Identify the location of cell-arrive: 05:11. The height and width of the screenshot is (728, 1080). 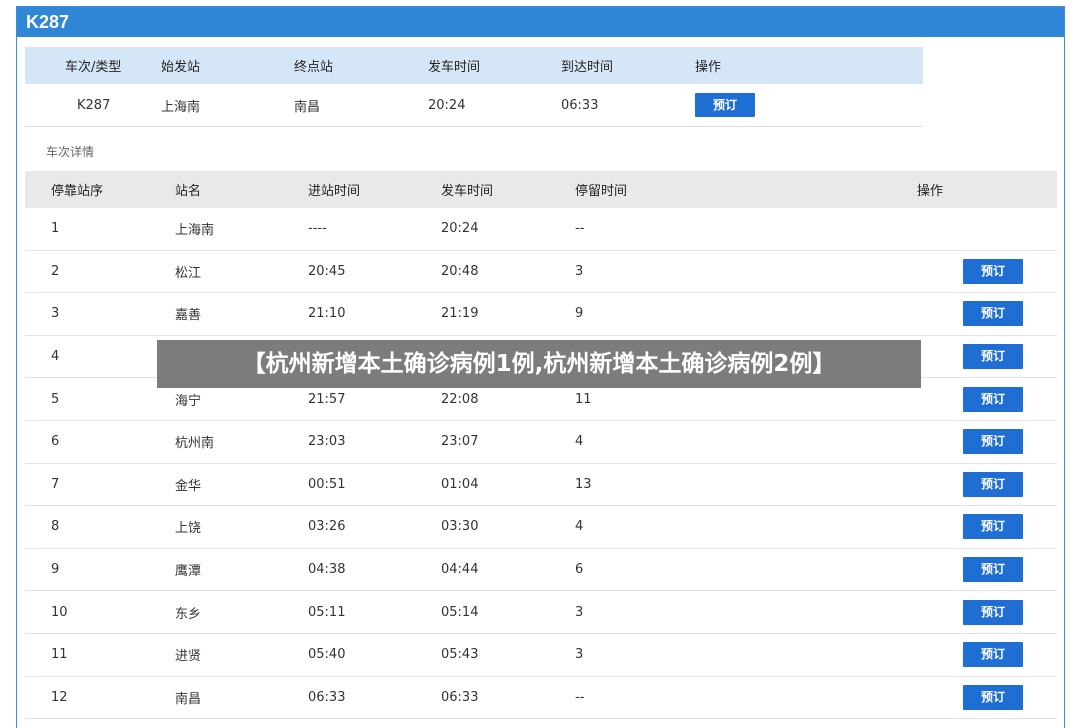
(327, 612).